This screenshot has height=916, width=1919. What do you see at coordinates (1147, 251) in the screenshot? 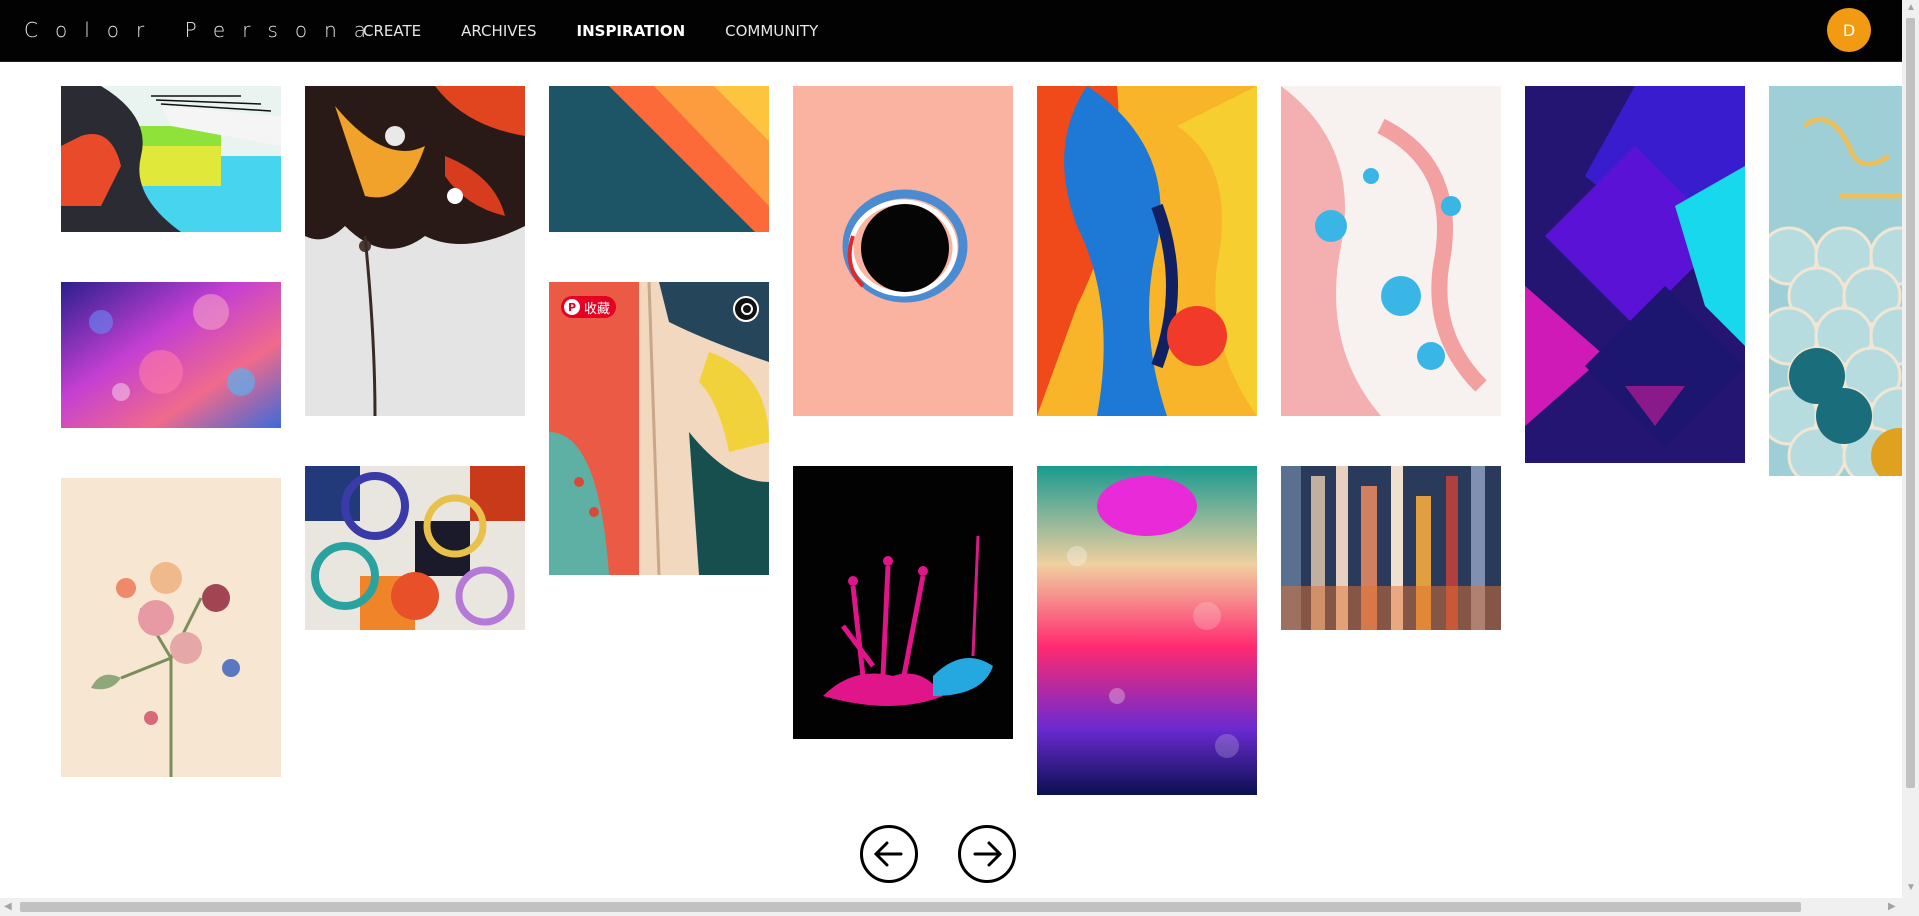
I see `gallery-item-fluid-blue-orange` at bounding box center [1147, 251].